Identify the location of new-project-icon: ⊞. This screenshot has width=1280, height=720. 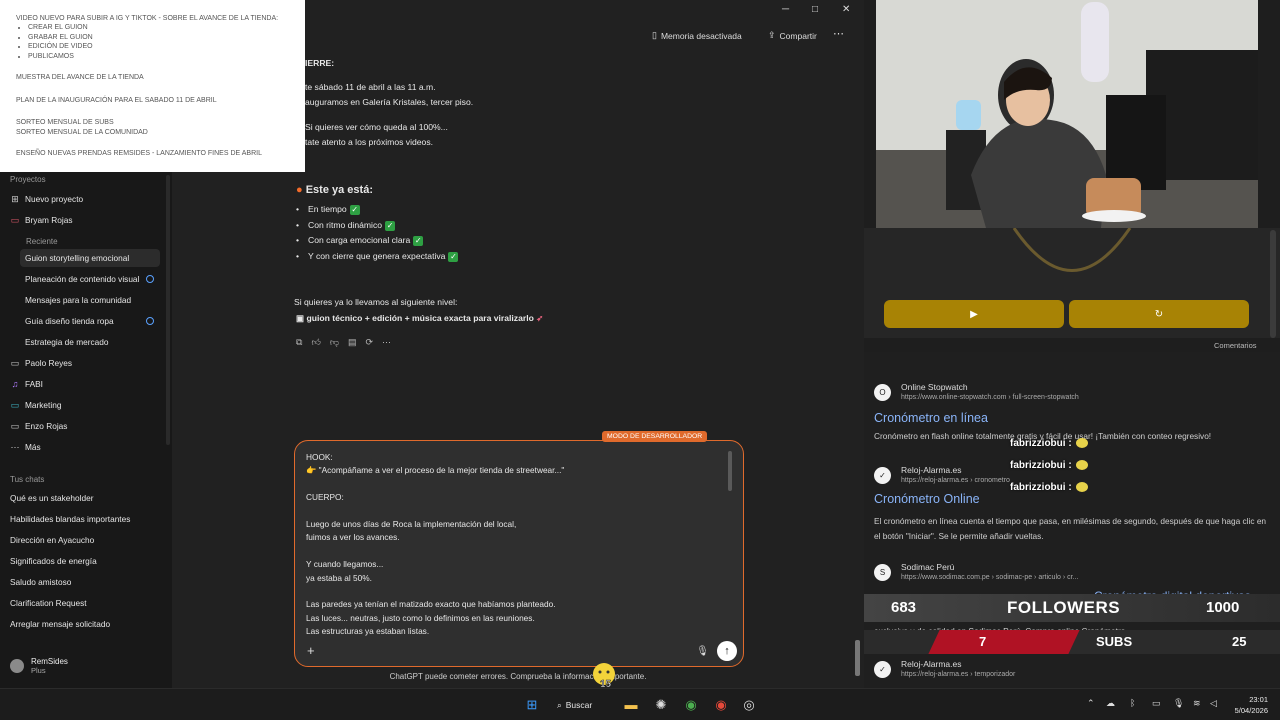
(15, 198).